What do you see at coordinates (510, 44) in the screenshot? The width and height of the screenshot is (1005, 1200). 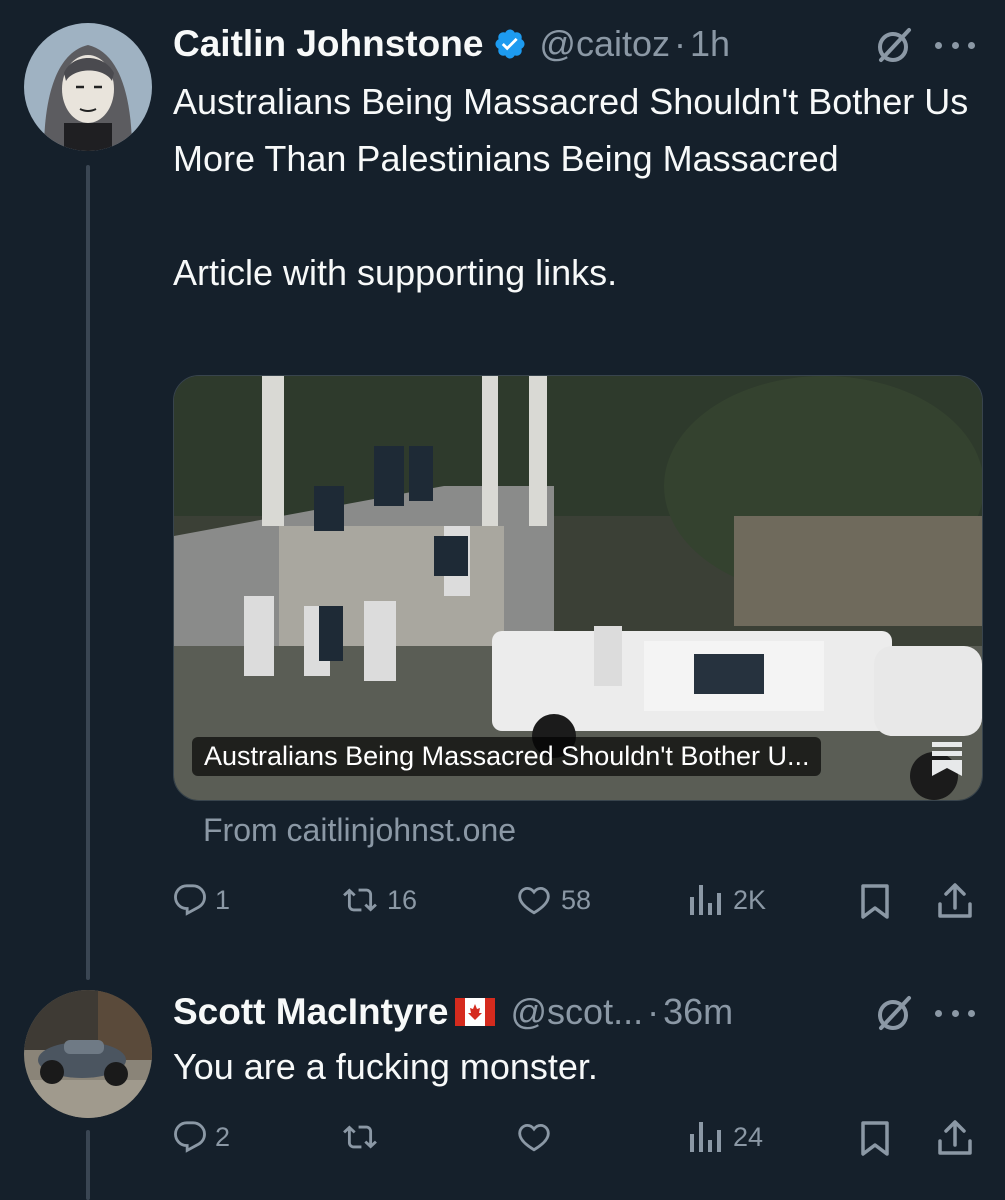 I see `verified-badge-icon` at bounding box center [510, 44].